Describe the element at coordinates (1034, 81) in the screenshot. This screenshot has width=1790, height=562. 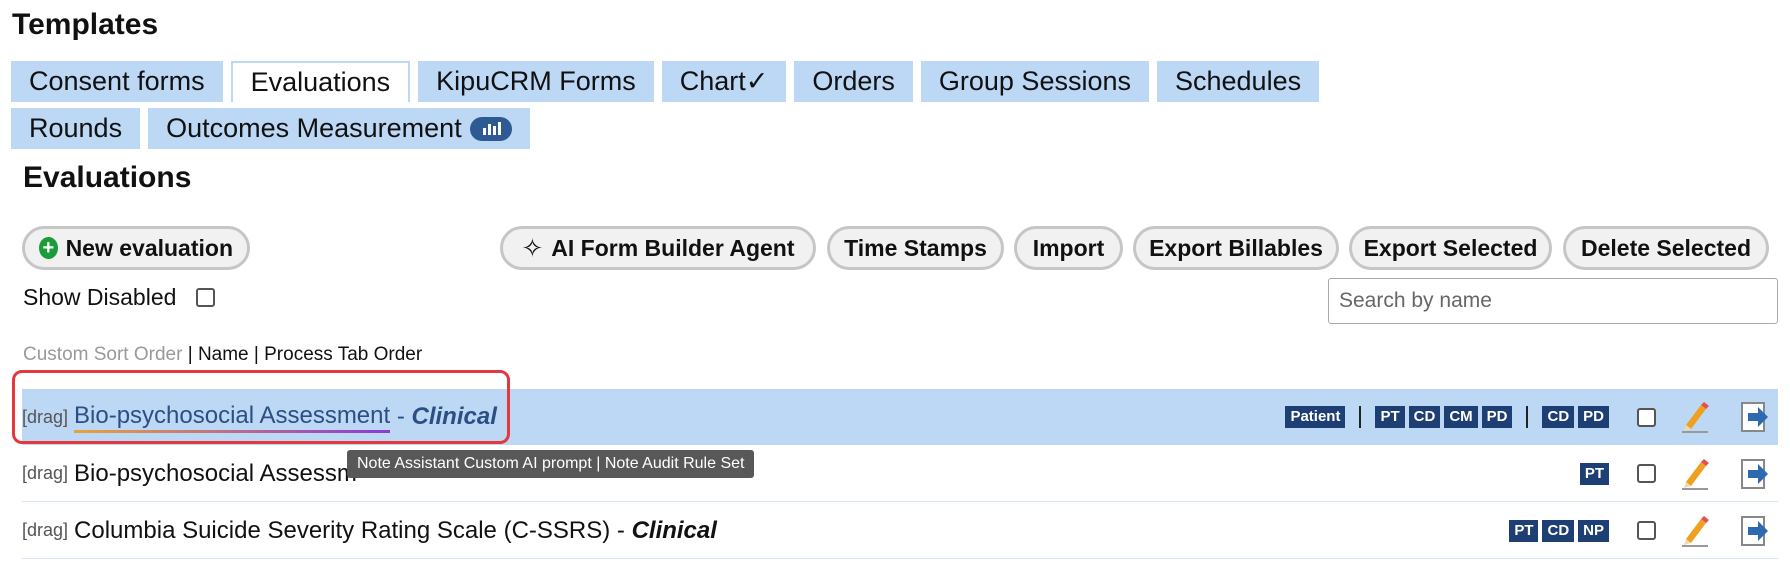
I see `tab-group-sessions: Group Sessions` at that location.